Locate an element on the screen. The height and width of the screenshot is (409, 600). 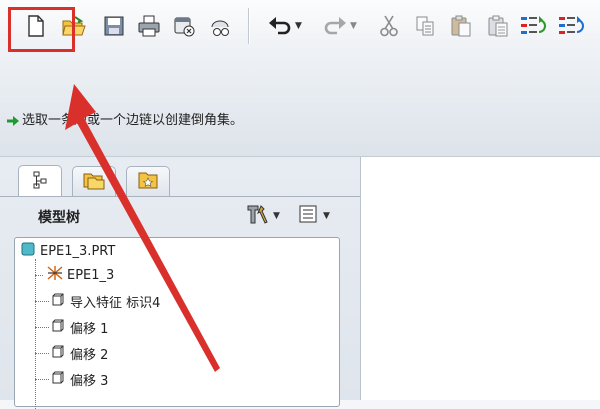
tree-item: 导入特征 标识4 is located at coordinates (97, 301).